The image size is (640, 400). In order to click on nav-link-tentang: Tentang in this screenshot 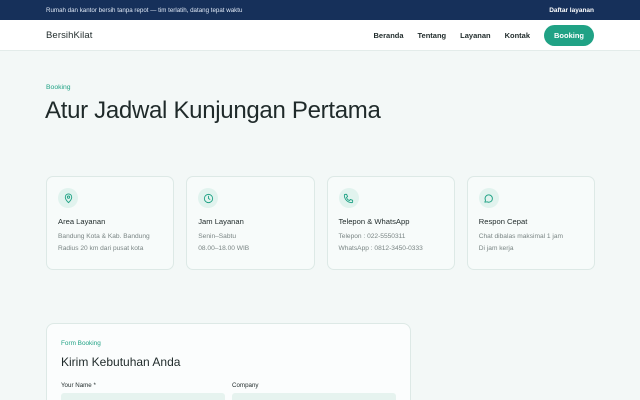, I will do `click(432, 35)`.